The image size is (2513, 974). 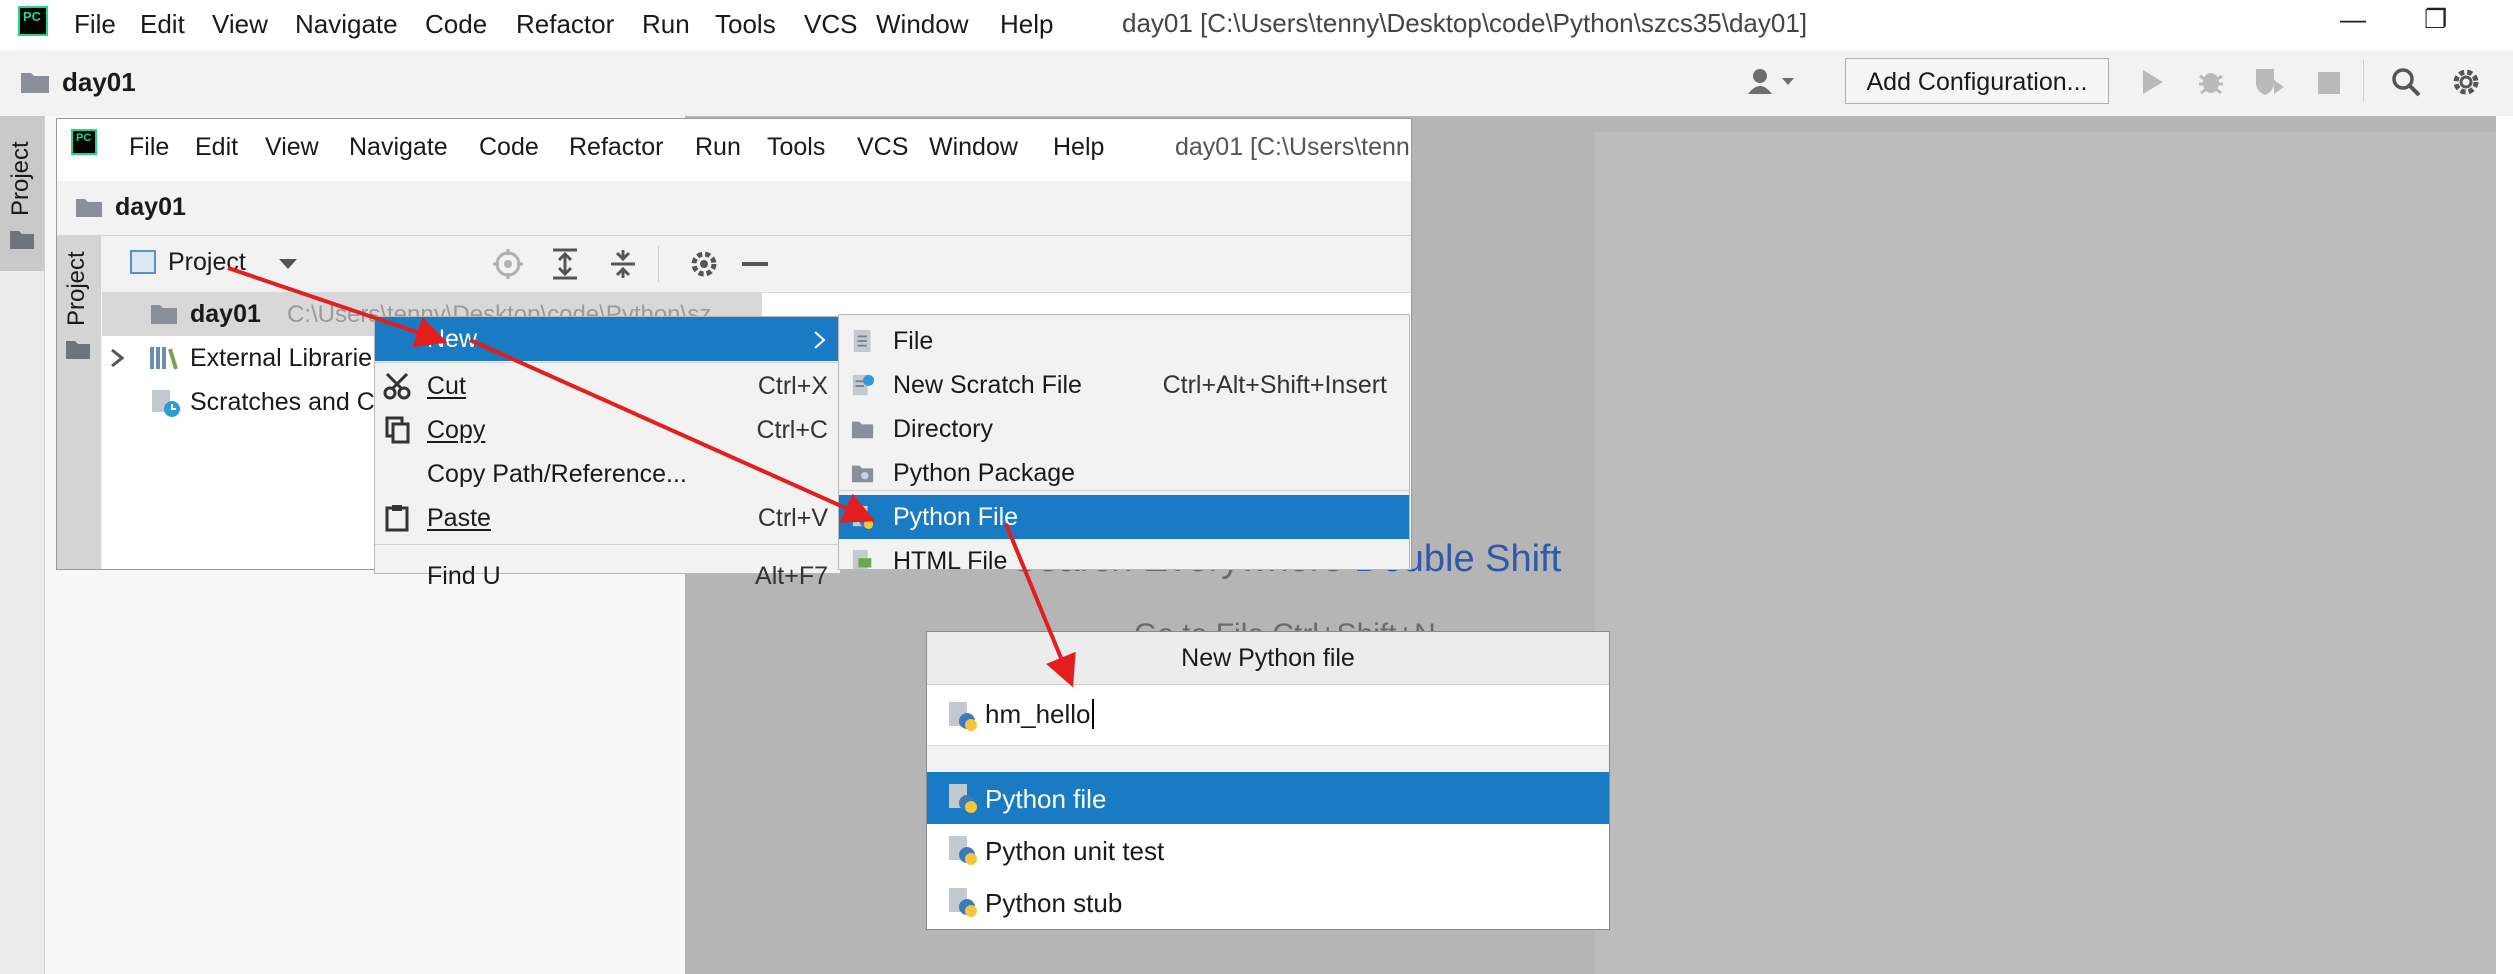 I want to click on new-menu-item-label: Python Package, so click(x=984, y=473).